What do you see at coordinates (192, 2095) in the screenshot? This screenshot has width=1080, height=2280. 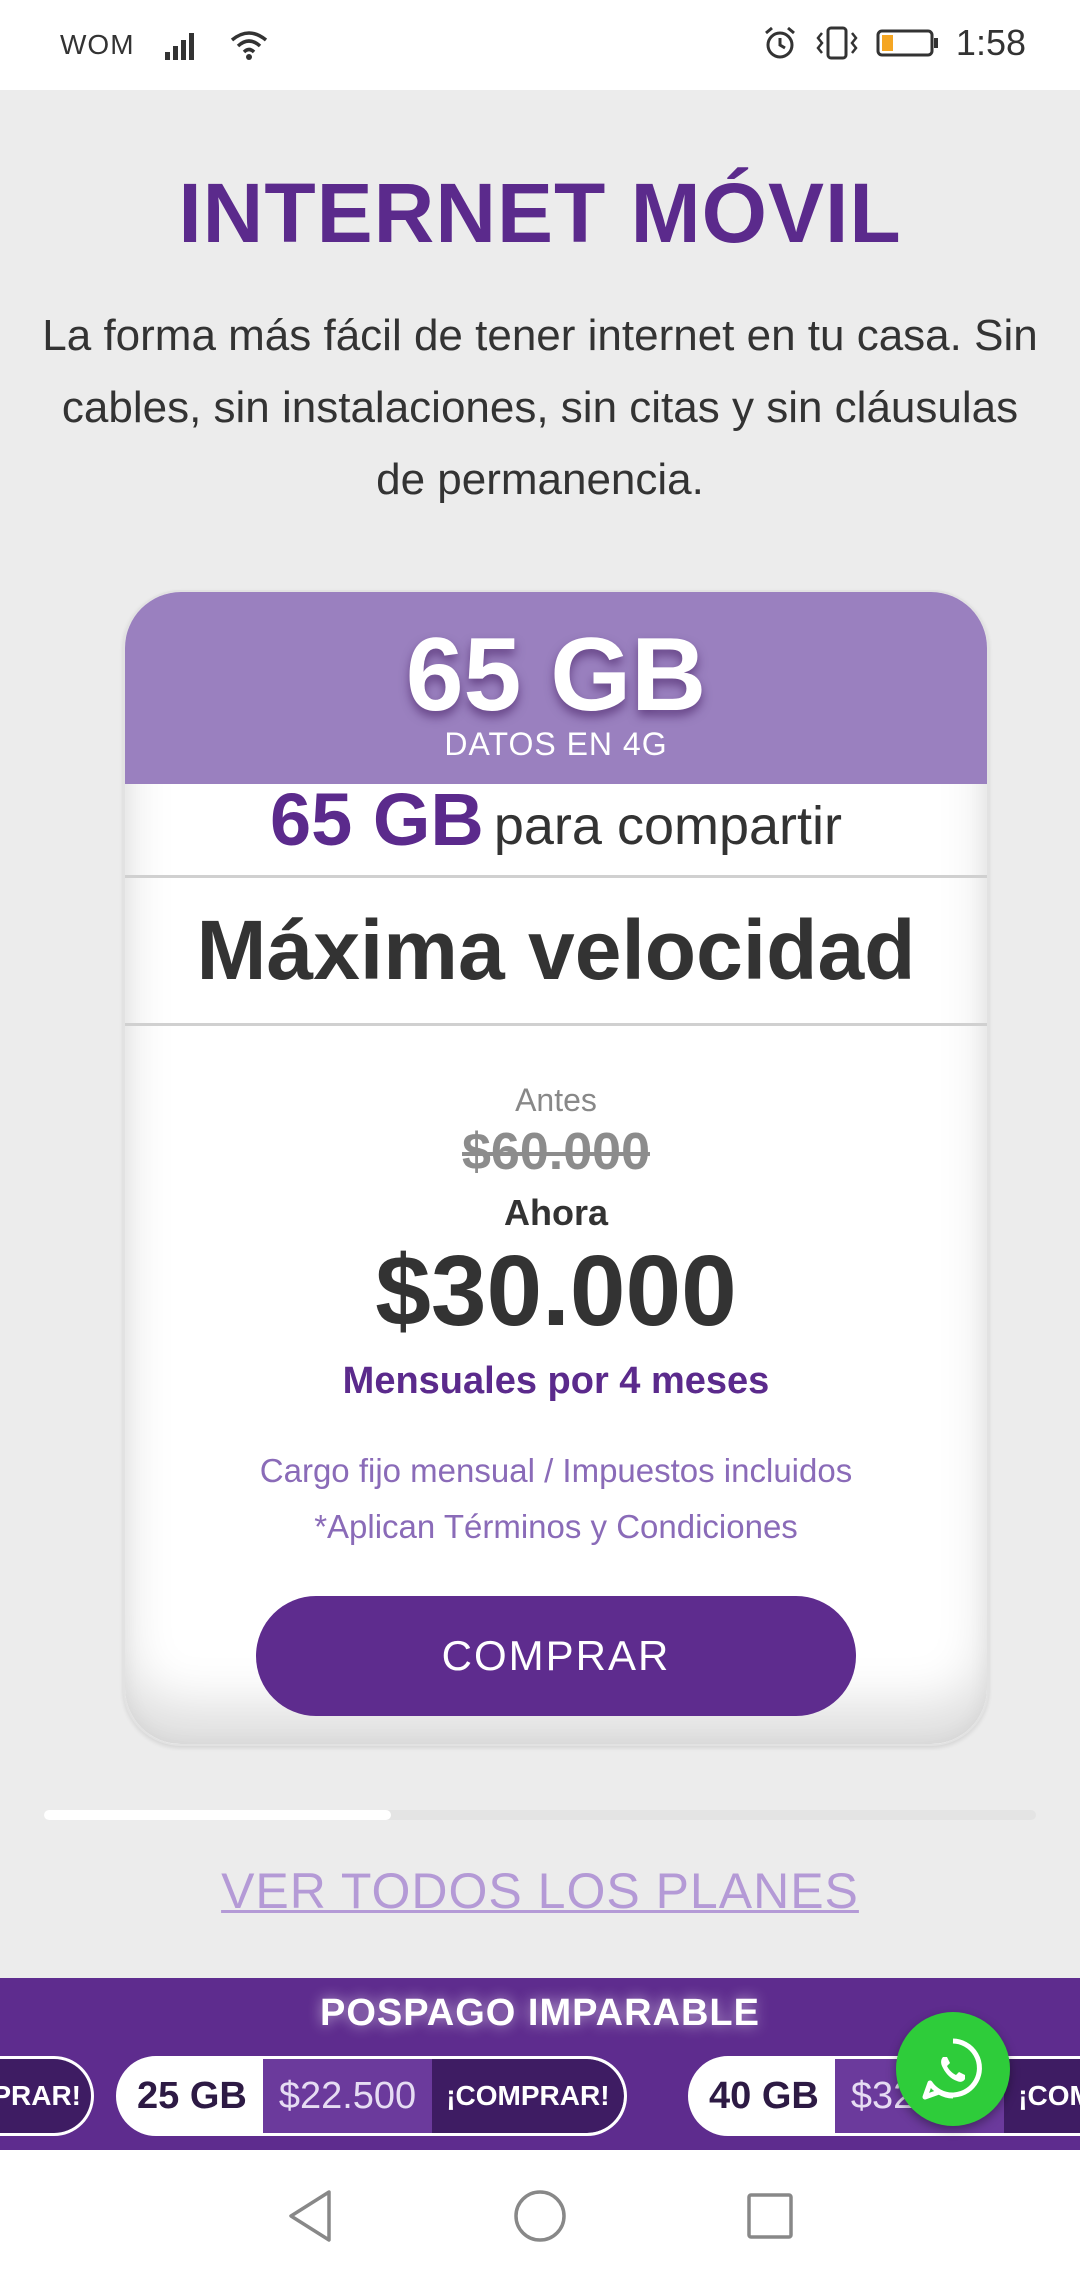 I see `banner-plan-gb: 25 GB` at bounding box center [192, 2095].